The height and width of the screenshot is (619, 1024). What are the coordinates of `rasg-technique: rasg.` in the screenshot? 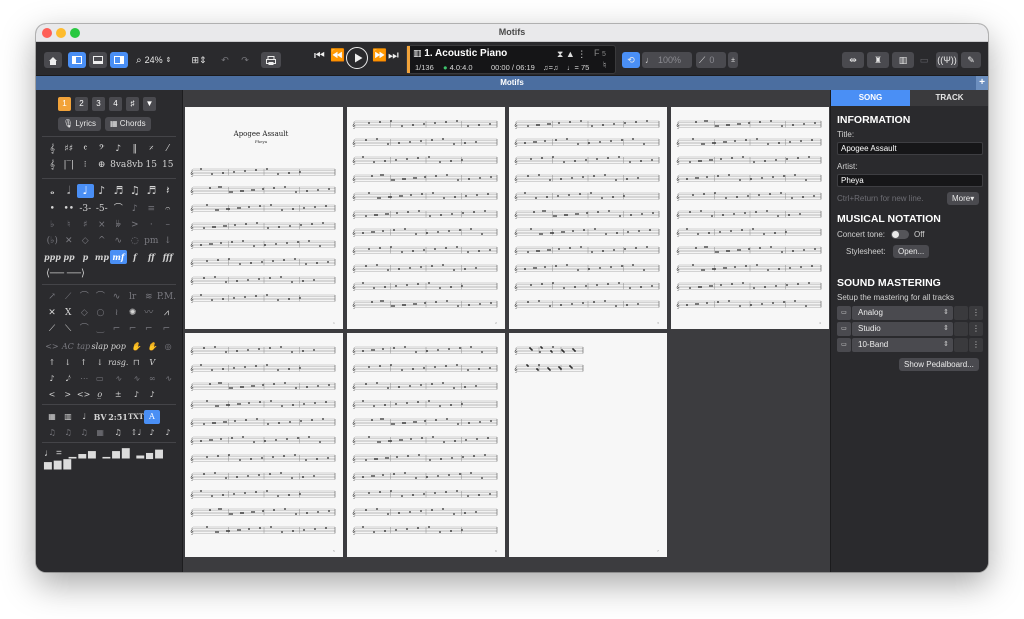 It's located at (118, 363).